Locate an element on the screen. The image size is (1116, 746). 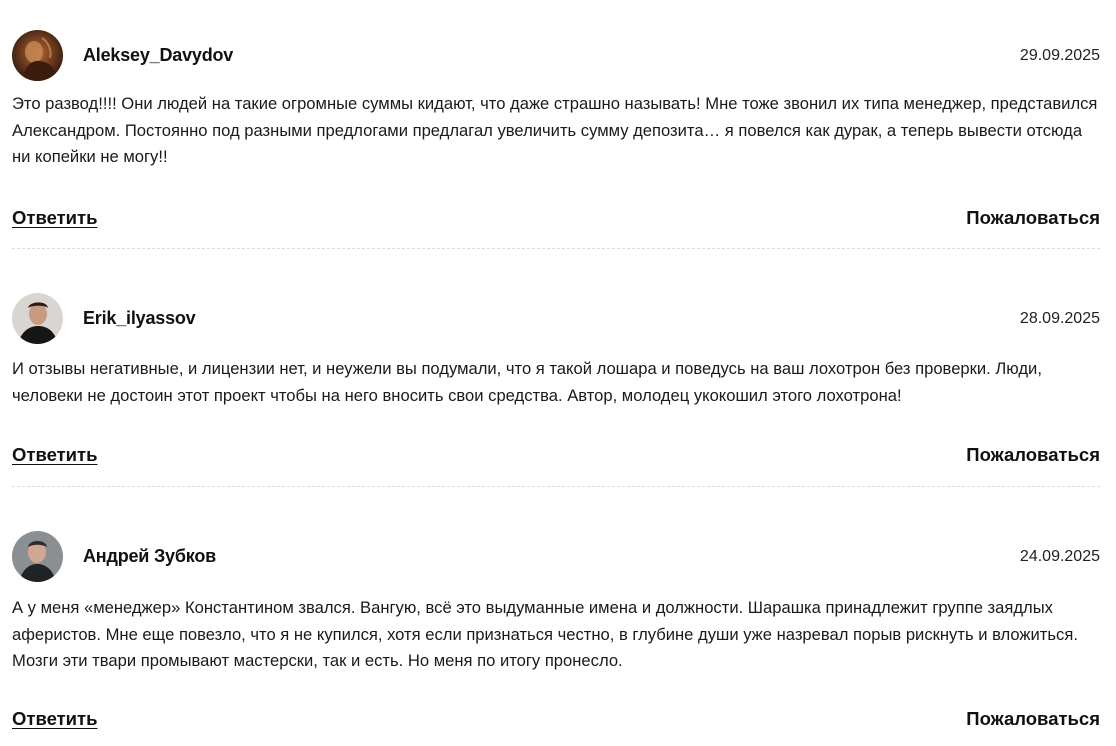
comment-author: Андрей Зубков is located at coordinates (150, 556).